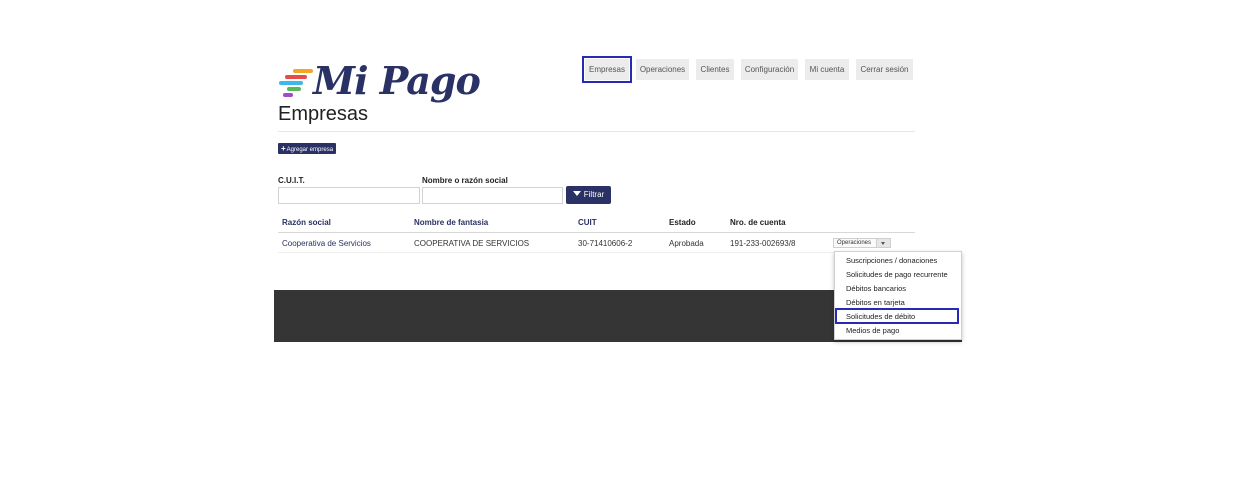 This screenshot has height=485, width=1241. Describe the element at coordinates (291, 180) in the screenshot. I see `cuit-label: C.U.I.T.` at that location.